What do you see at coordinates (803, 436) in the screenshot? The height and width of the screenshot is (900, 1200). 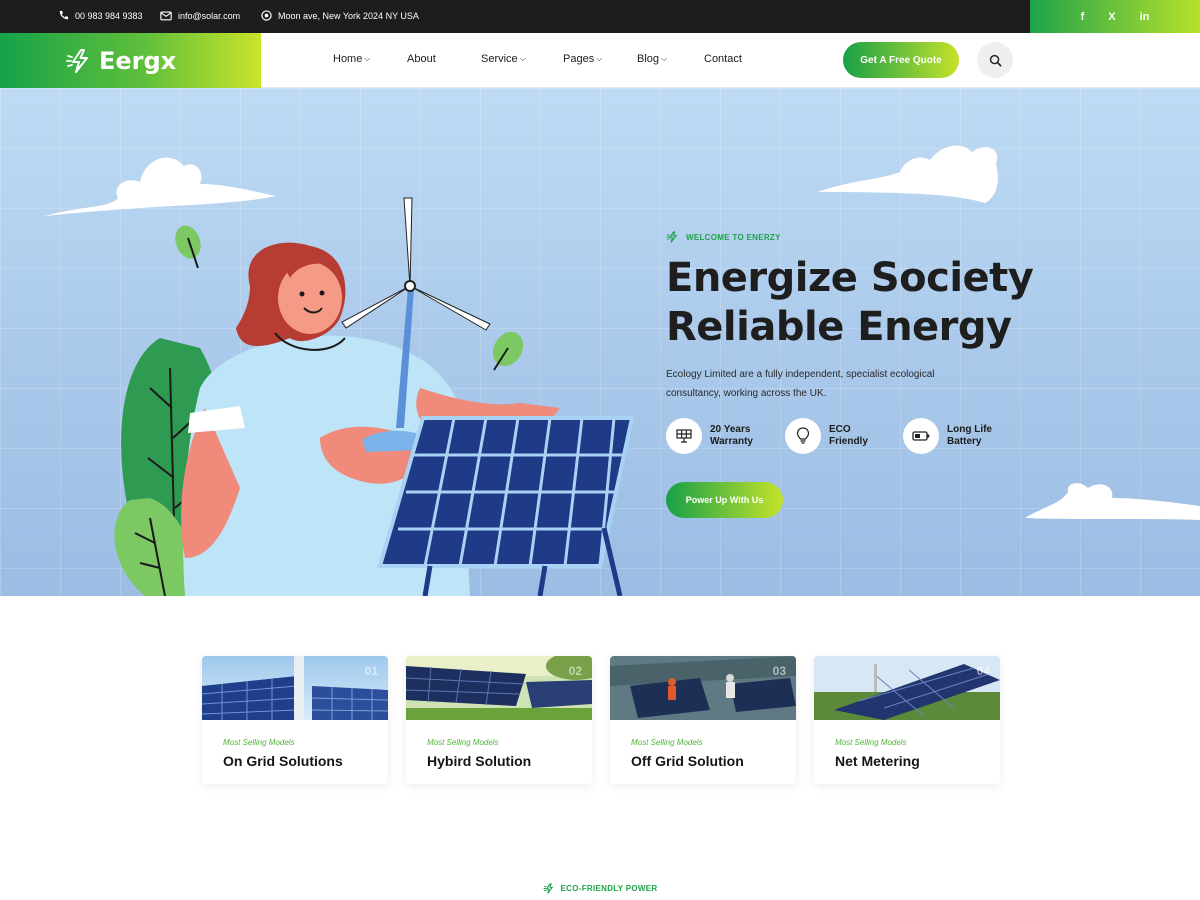 I see `bulb-icon` at bounding box center [803, 436].